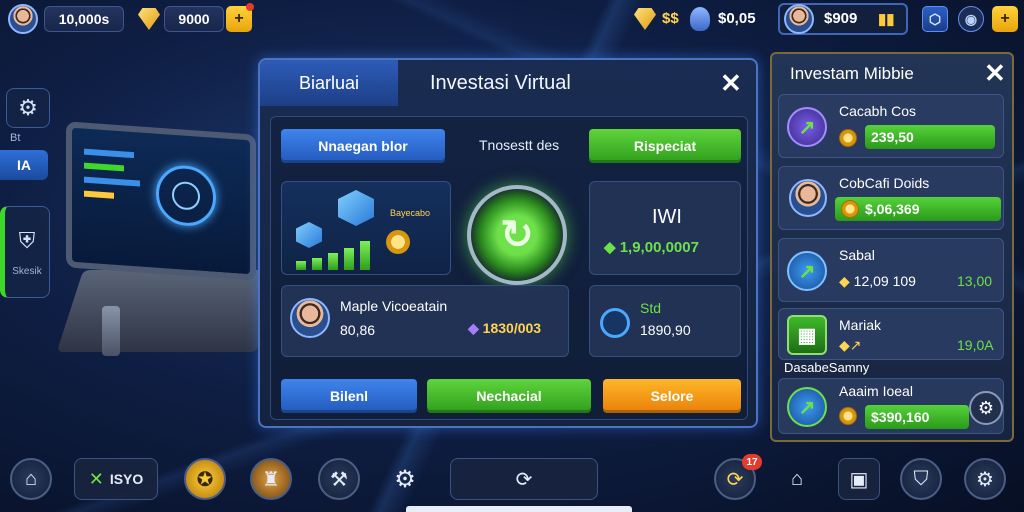 The image size is (1024, 512). I want to click on player-amount: ◆ 1830/003, so click(504, 328).